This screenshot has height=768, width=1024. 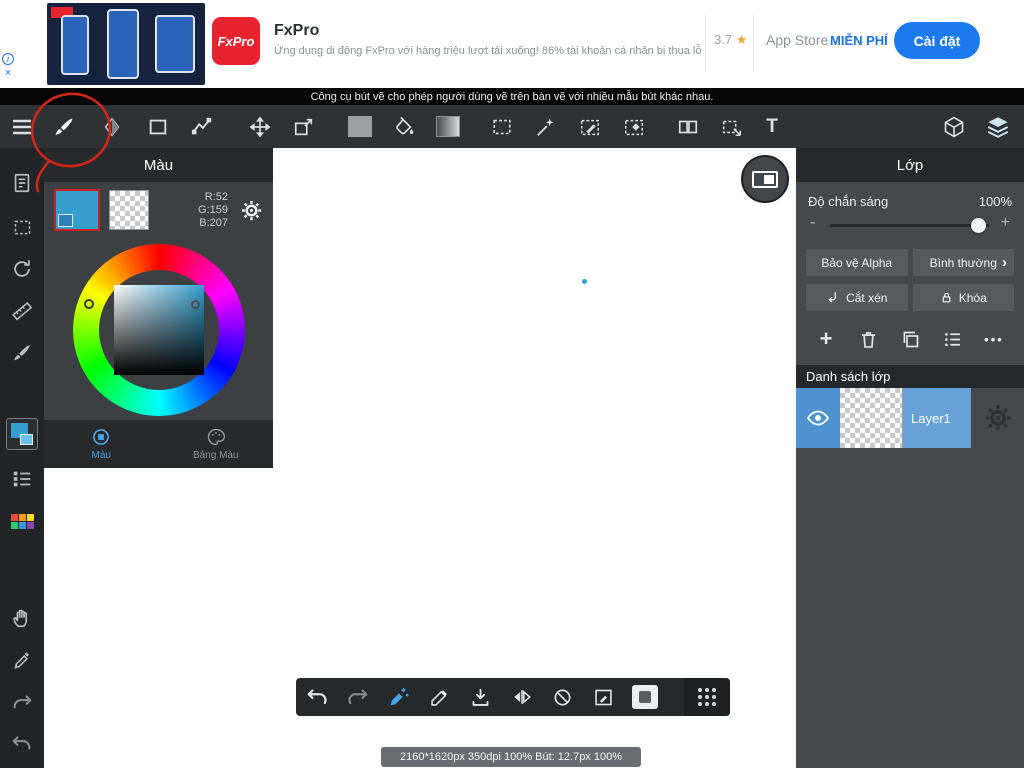 What do you see at coordinates (22, 521) in the screenshot?
I see `palette-button` at bounding box center [22, 521].